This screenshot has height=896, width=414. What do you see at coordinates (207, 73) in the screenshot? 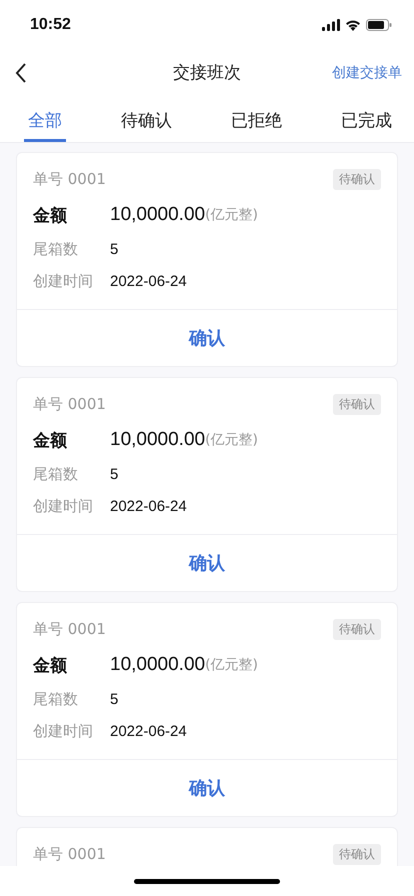
I see `page-title: 交接班次` at bounding box center [207, 73].